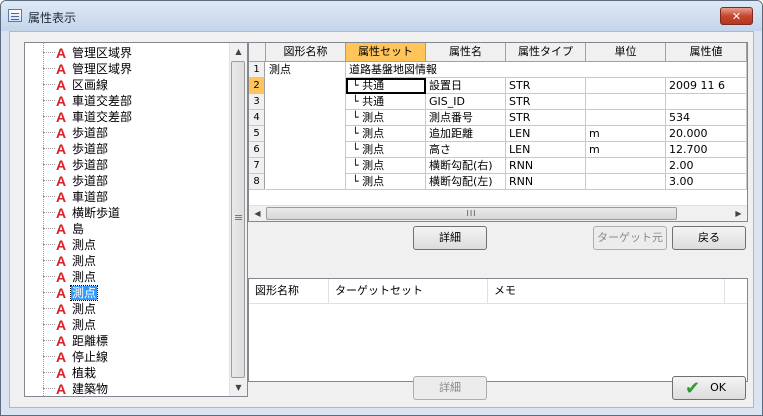  Describe the element at coordinates (127, 213) in the screenshot. I see `tree-item: A 横断歩道` at that location.